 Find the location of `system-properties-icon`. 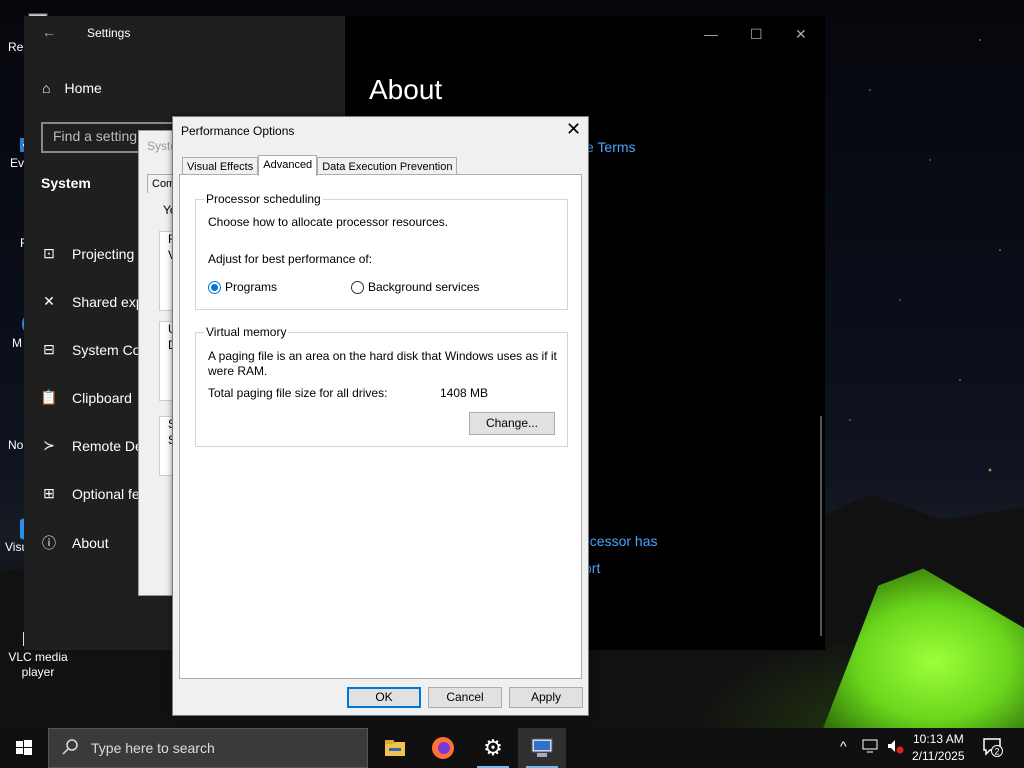

system-properties-icon is located at coordinates (542, 747).